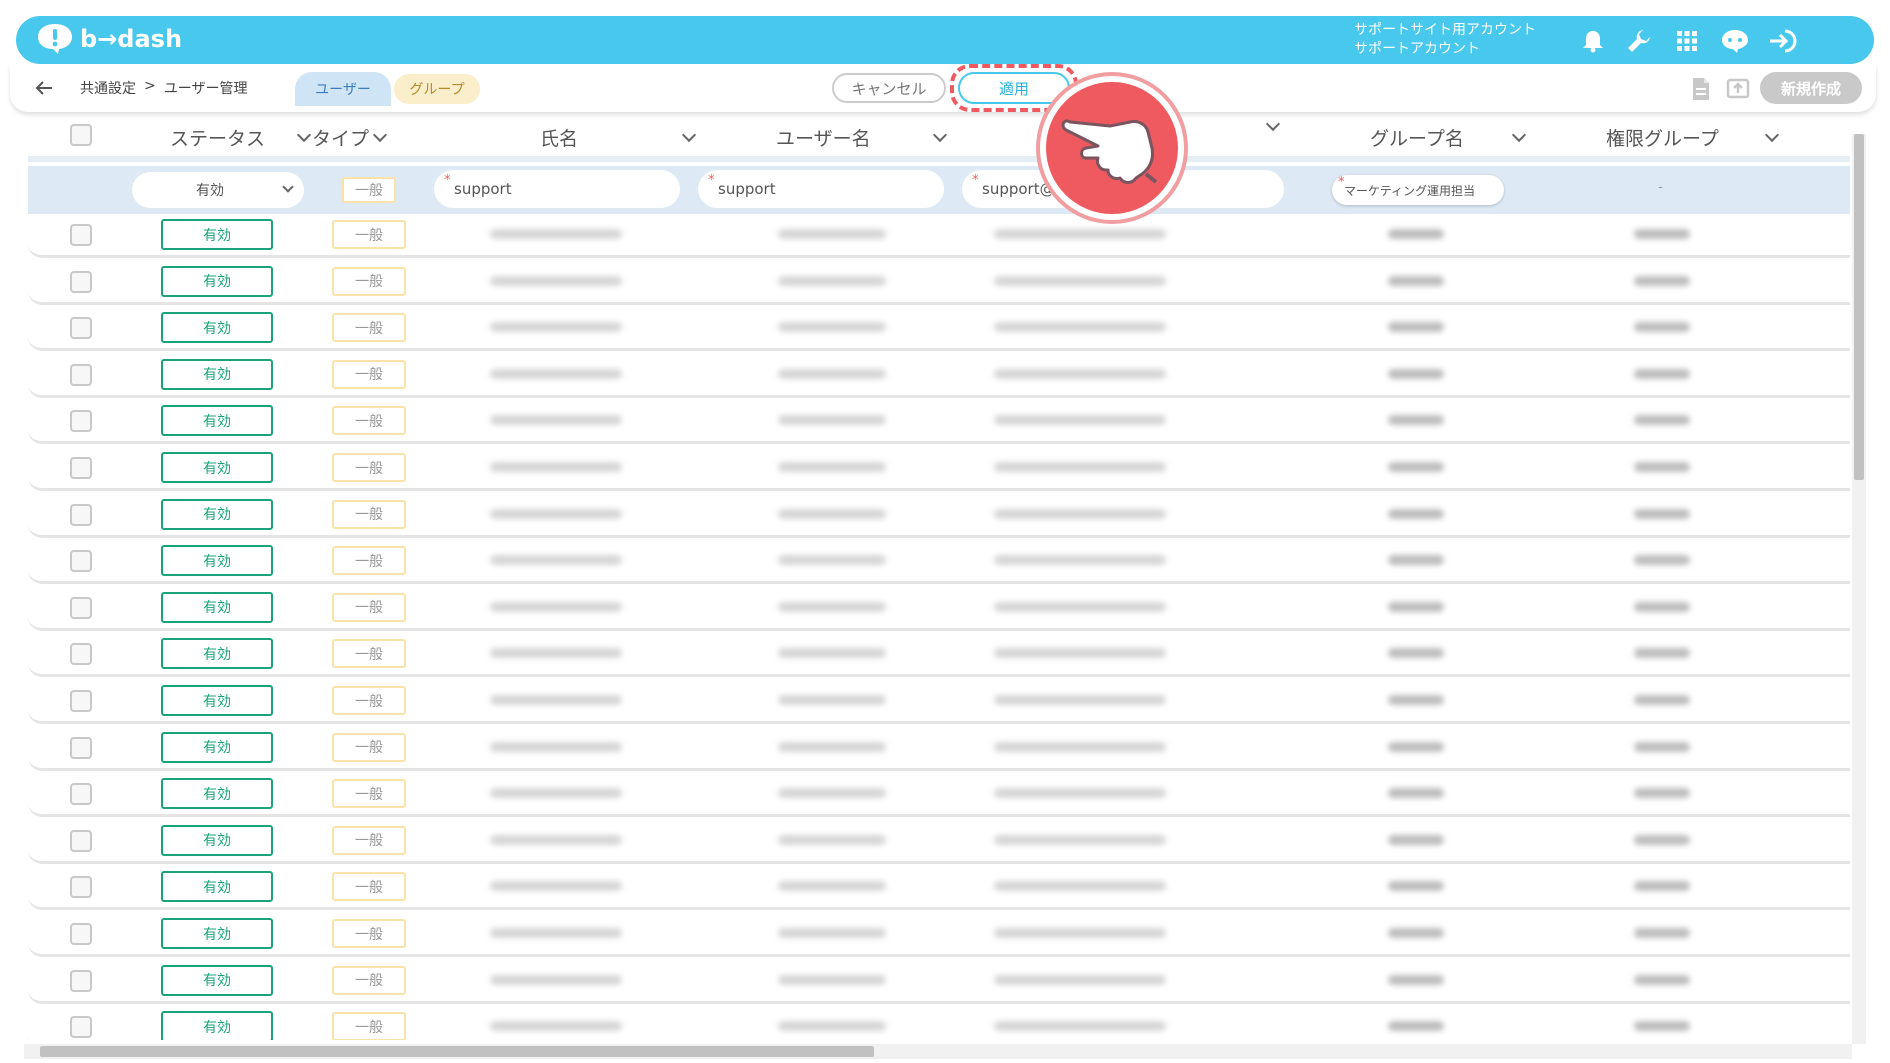 This screenshot has width=1890, height=1063. I want to click on upload-icon, so click(1739, 89).